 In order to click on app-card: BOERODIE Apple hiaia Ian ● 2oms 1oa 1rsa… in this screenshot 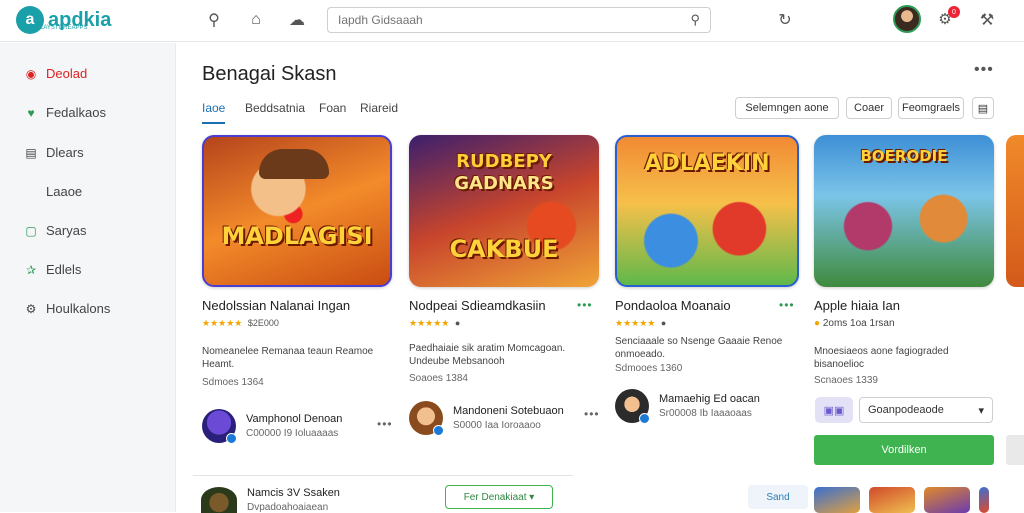, I will do `click(904, 260)`.